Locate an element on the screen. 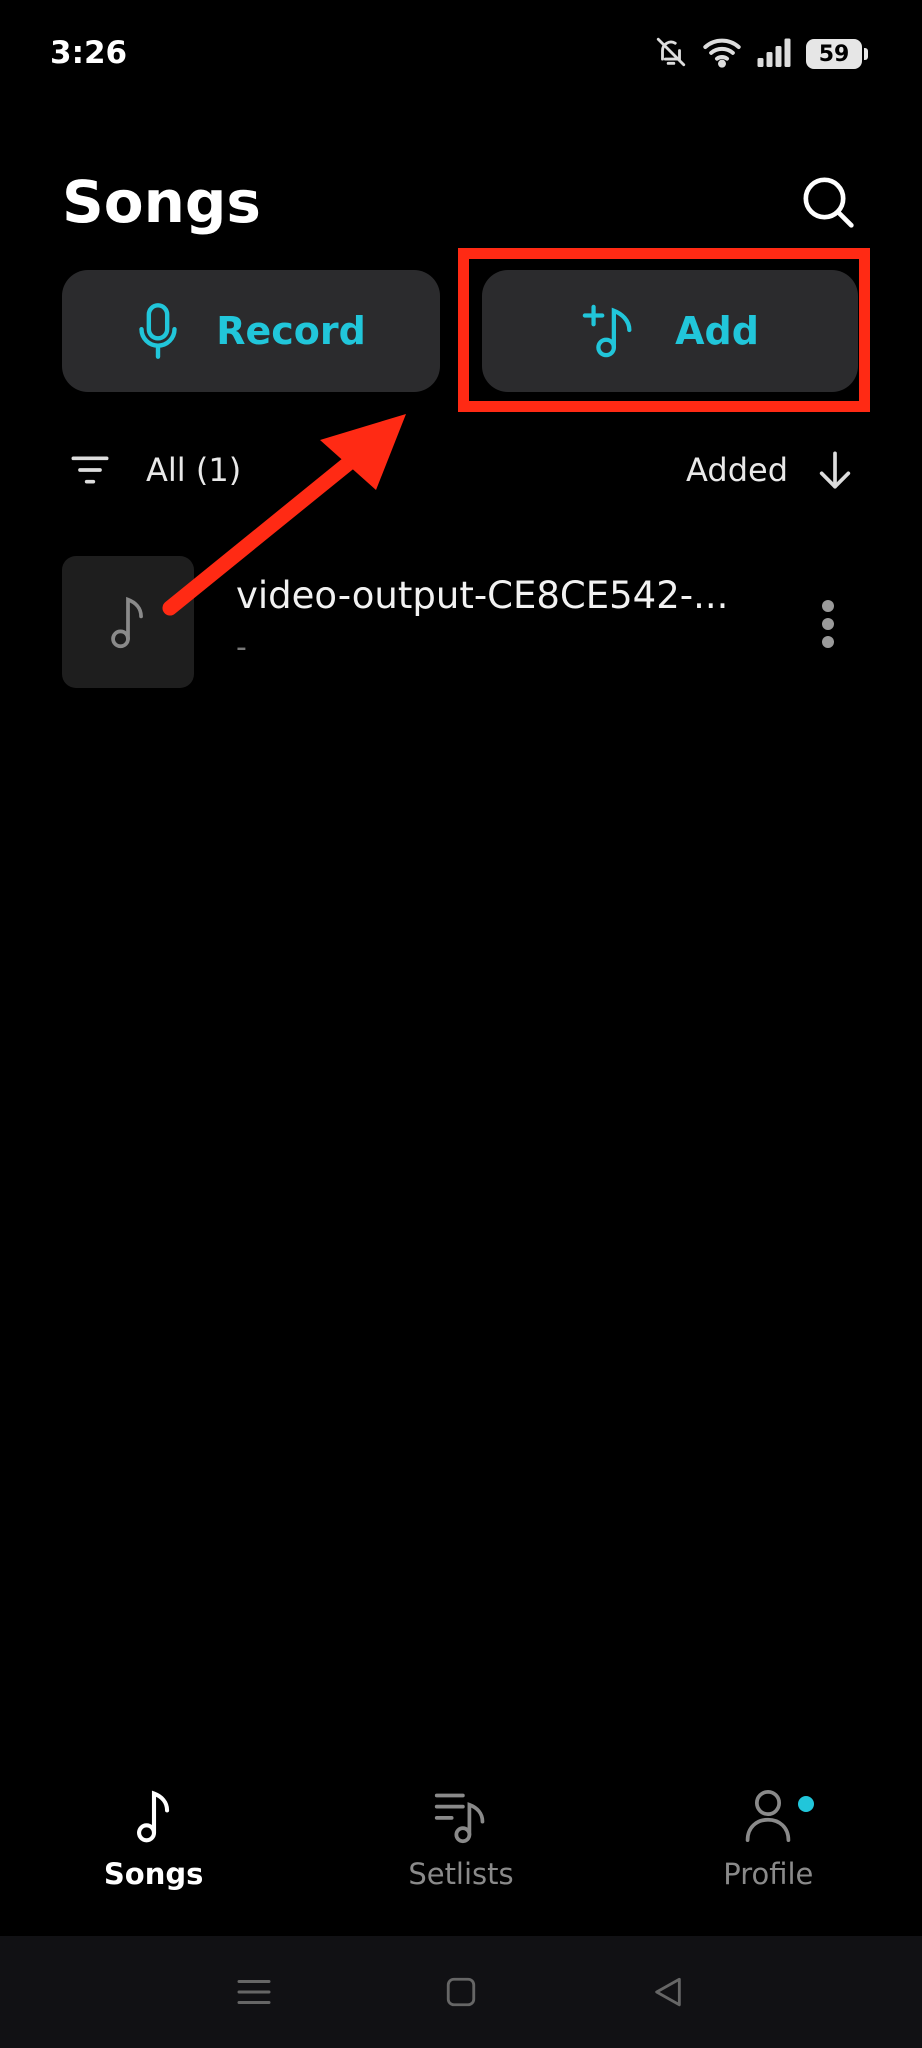 The image size is (922, 2048). system-back-button is located at coordinates (668, 1992).